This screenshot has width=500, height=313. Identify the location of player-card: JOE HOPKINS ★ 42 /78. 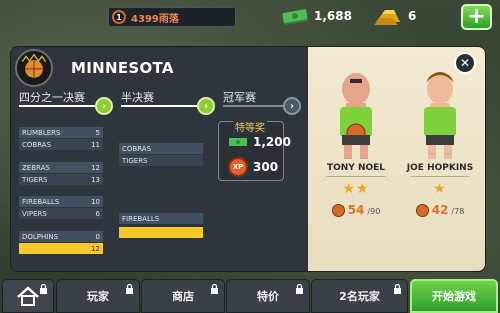
(440, 159).